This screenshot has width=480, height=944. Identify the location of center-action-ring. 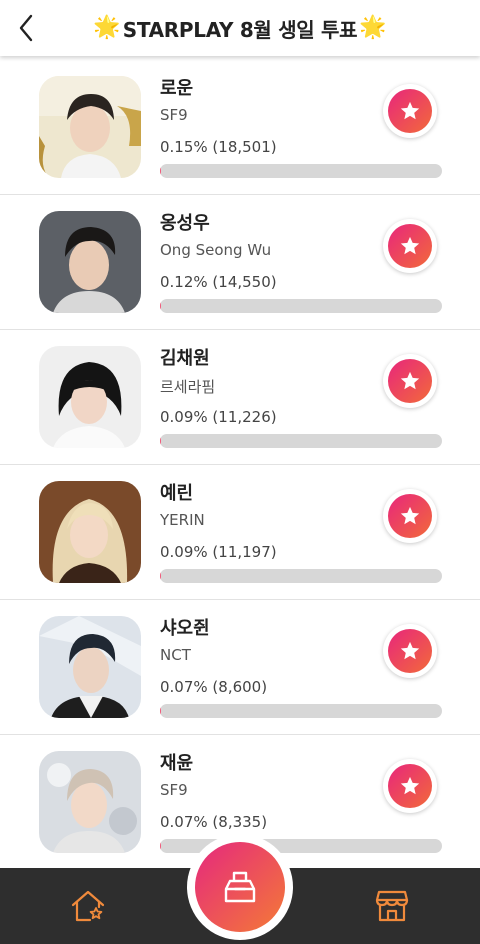
(240, 887).